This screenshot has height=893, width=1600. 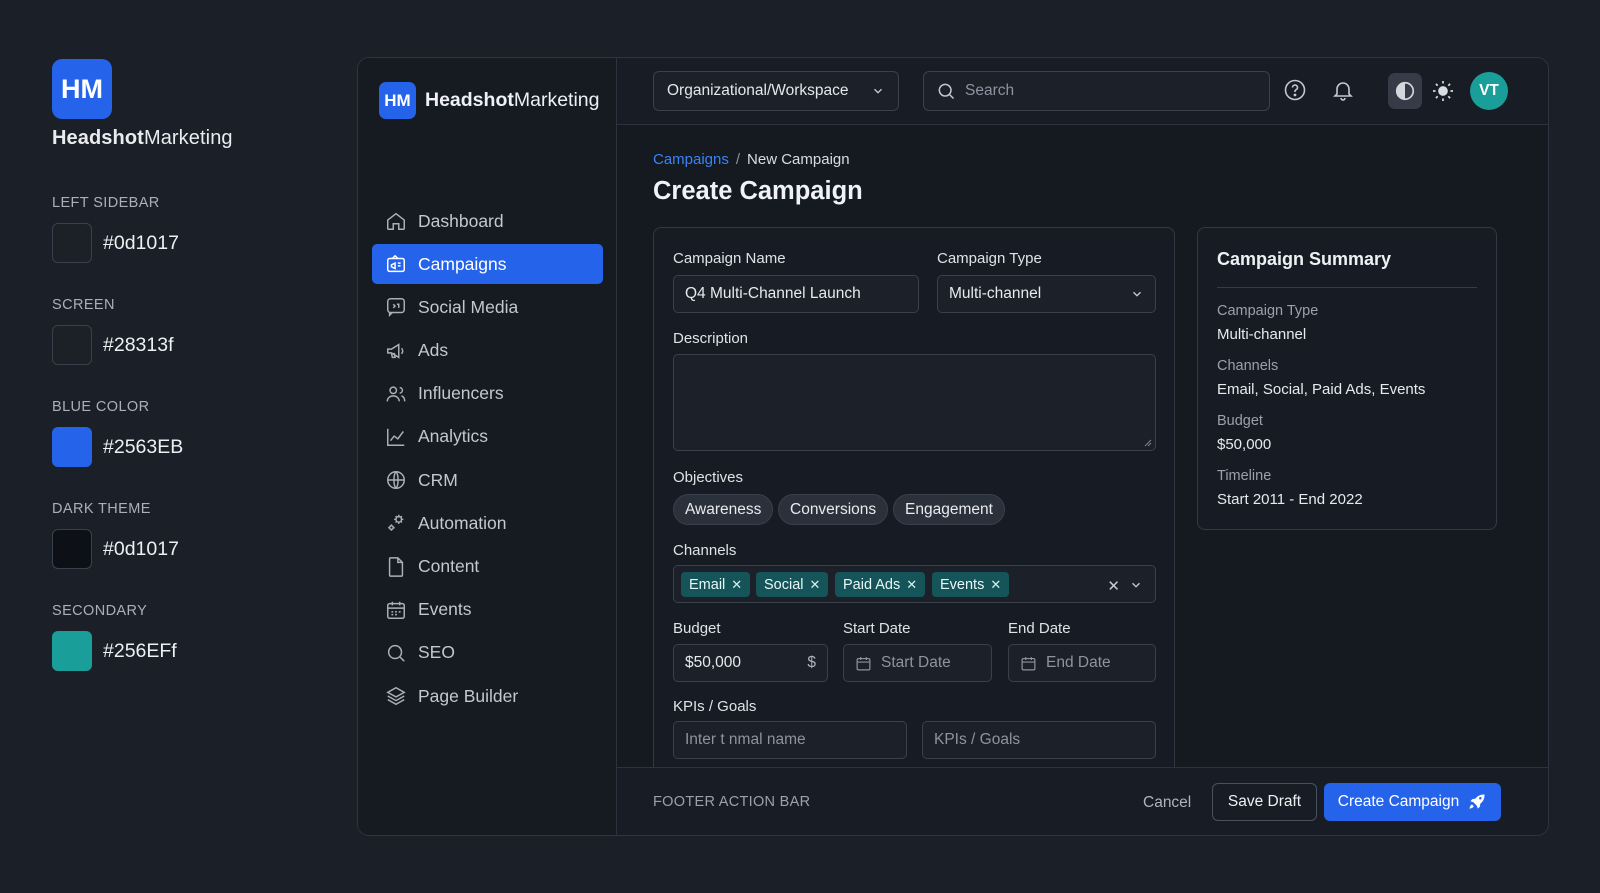 What do you see at coordinates (750, 663) in the screenshot?
I see `budget-field: $50,000 $` at bounding box center [750, 663].